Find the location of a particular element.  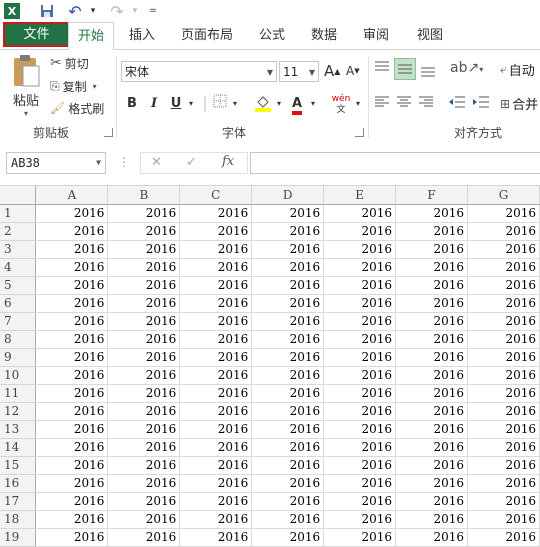

wrap-text-button: ⤶ 自动 is located at coordinates (517, 69).